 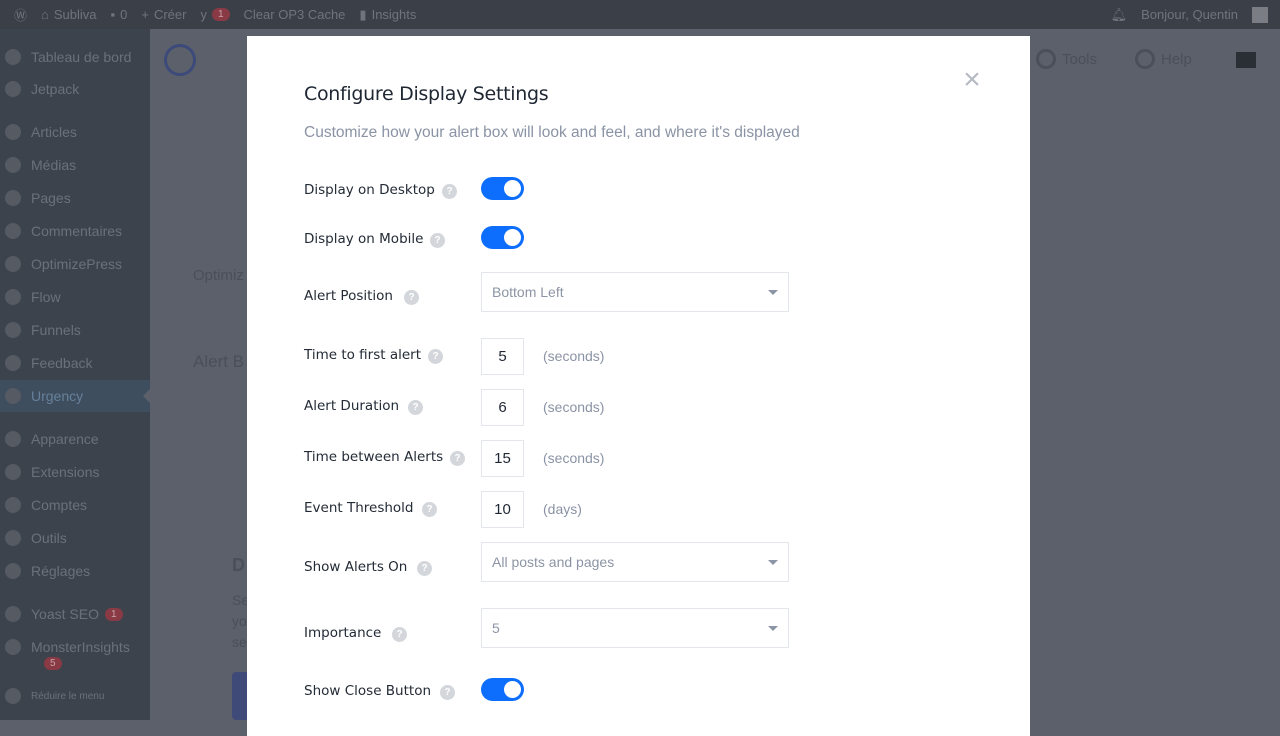 What do you see at coordinates (1189, 14) in the screenshot?
I see `user-greeting: Bonjour, Quentin` at bounding box center [1189, 14].